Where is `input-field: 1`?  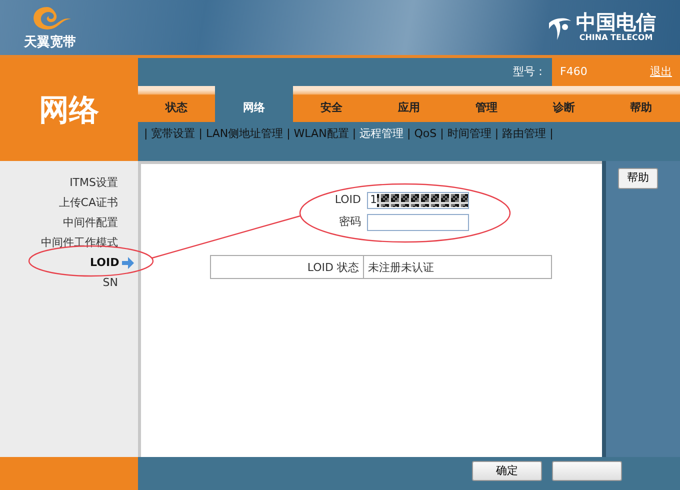 input-field: 1 is located at coordinates (418, 200).